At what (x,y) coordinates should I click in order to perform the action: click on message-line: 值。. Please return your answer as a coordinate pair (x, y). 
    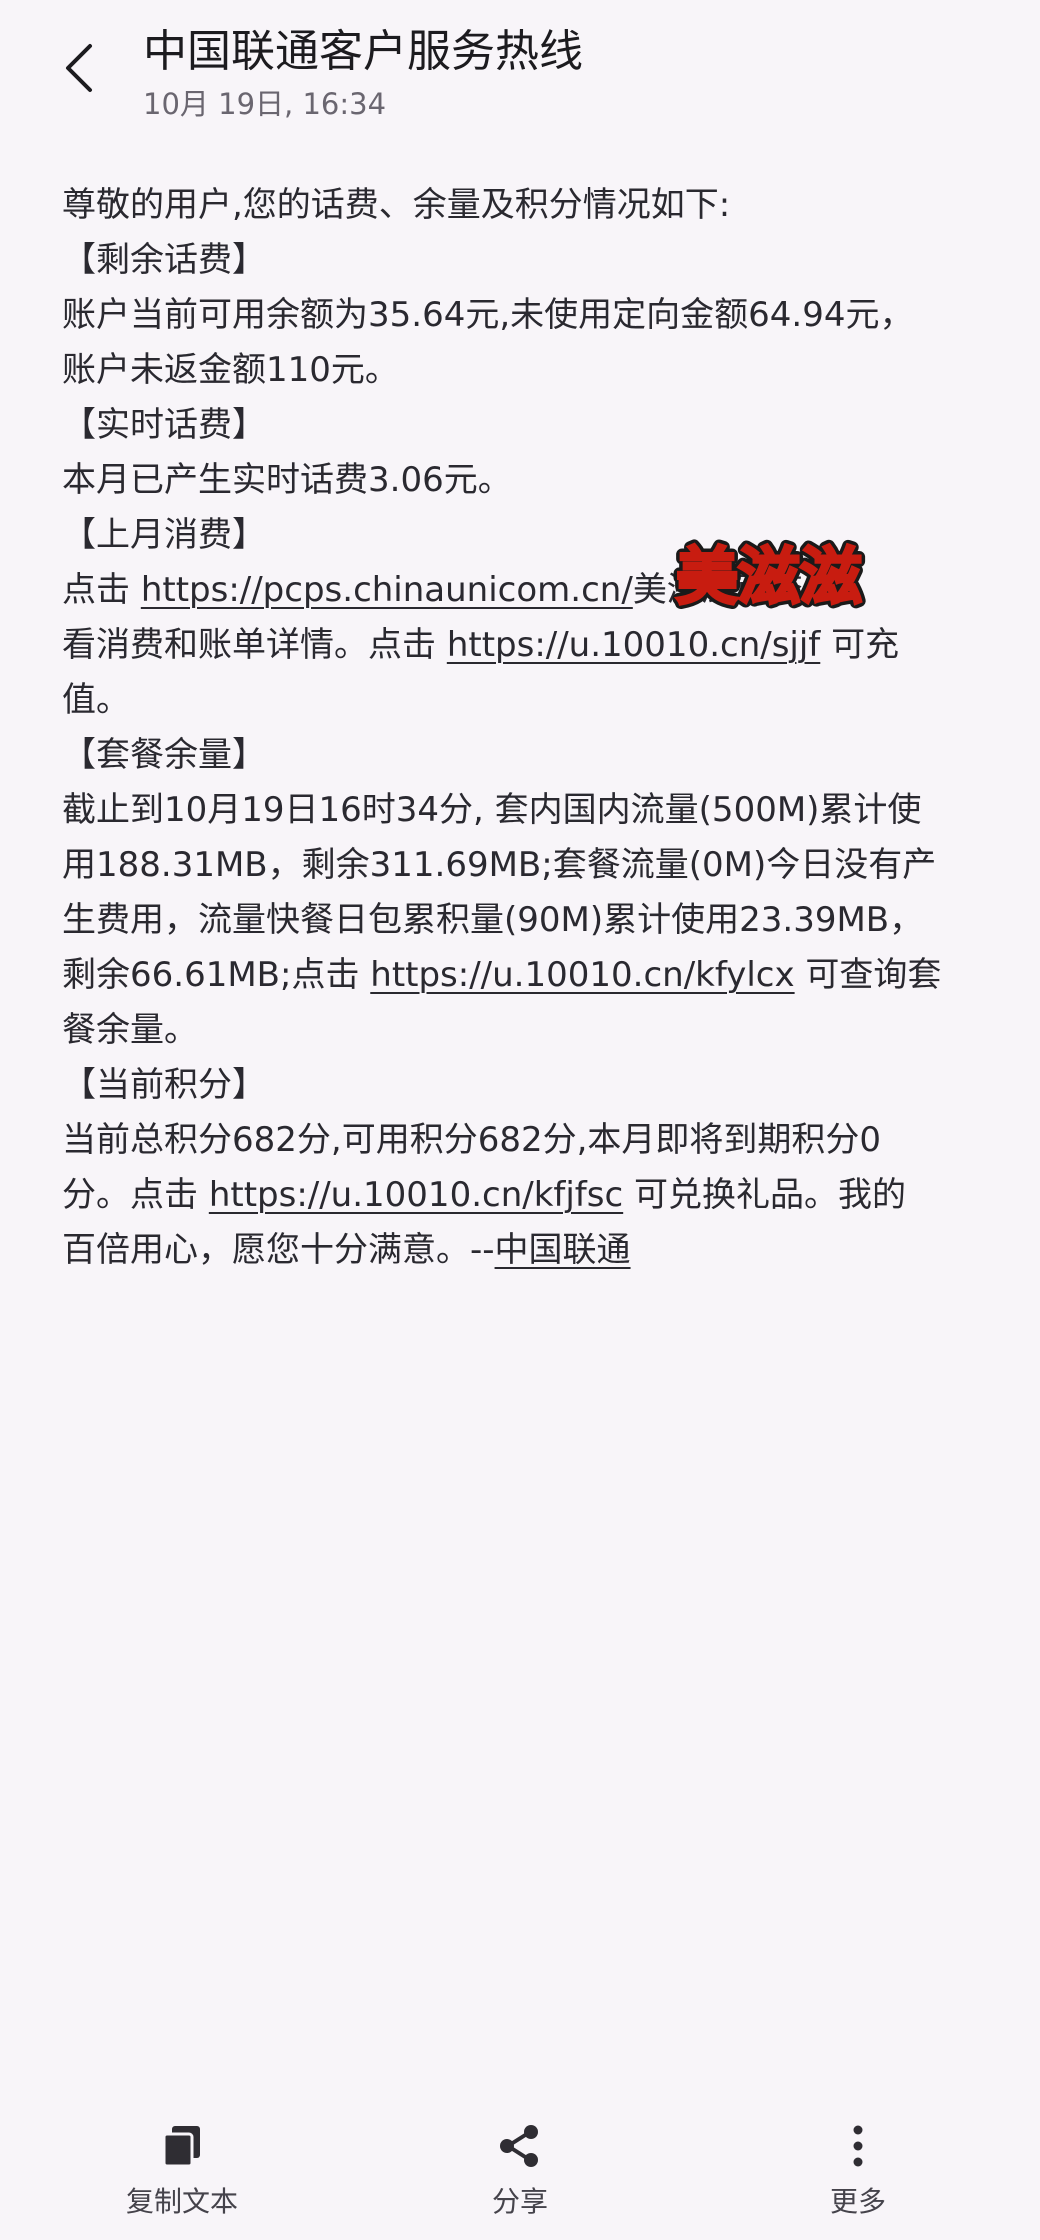
    Looking at the image, I should click on (522, 700).